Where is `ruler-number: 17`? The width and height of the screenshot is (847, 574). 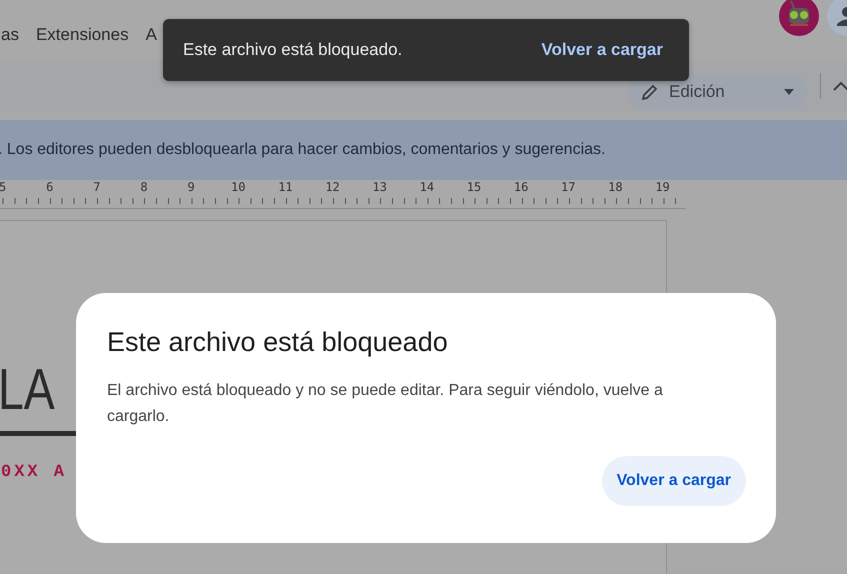 ruler-number: 17 is located at coordinates (568, 187).